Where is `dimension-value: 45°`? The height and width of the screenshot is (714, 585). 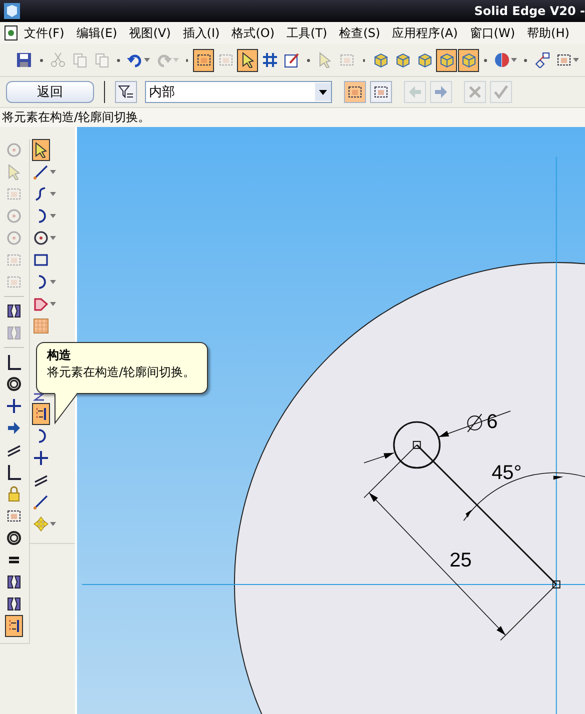
dimension-value: 45° is located at coordinates (507, 473).